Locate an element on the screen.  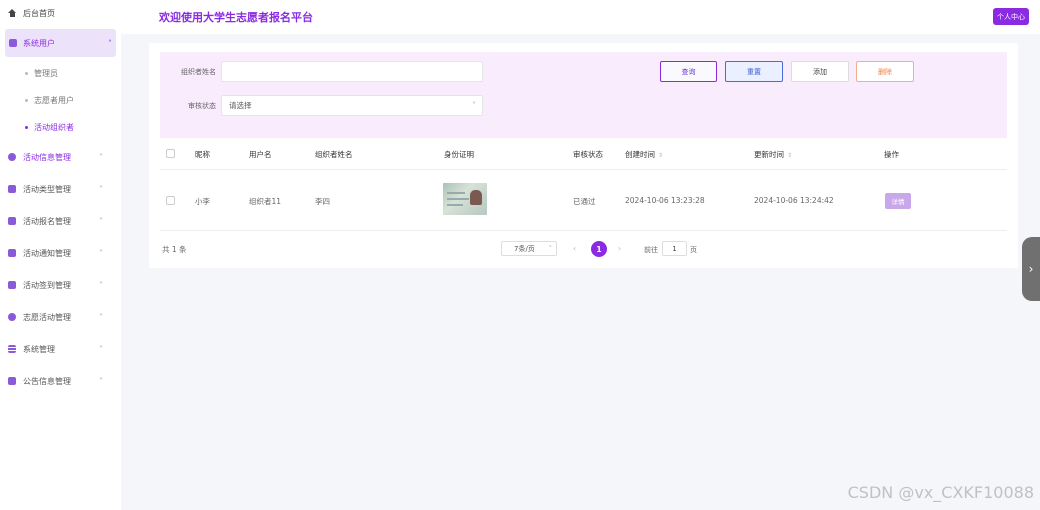
page-title: 欢迎使用大学生志愿者报名平台 is located at coordinates (236, 17).